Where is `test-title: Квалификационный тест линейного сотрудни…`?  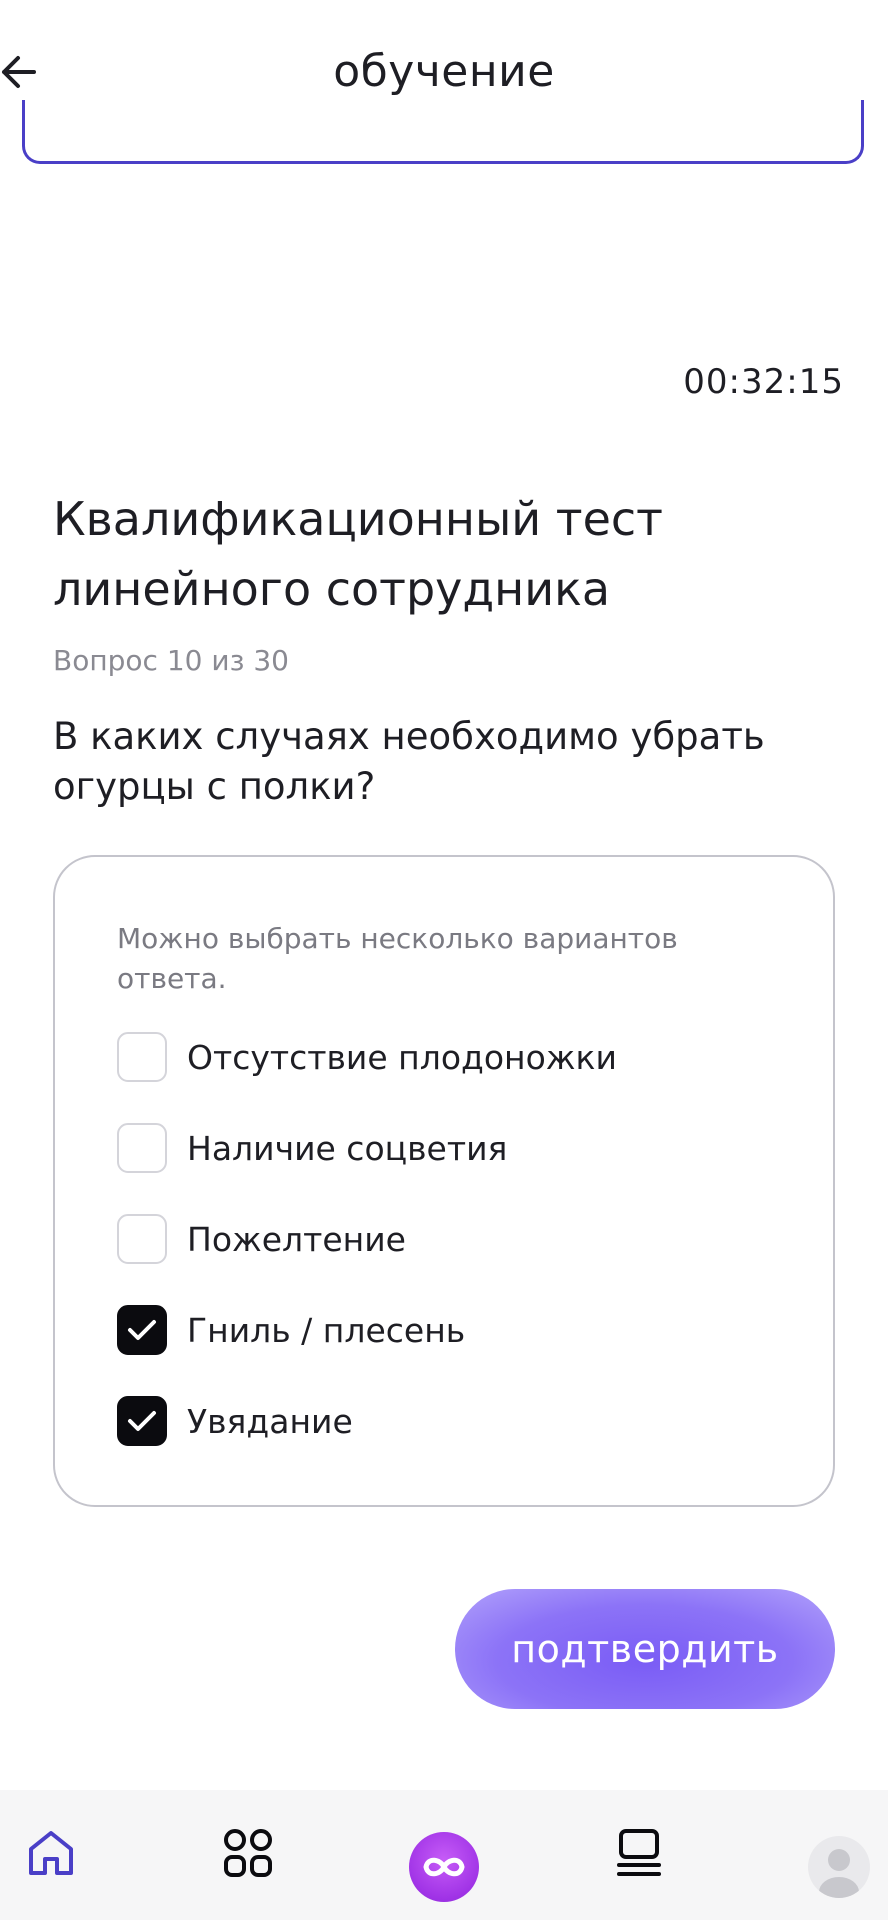 test-title: Квалификационный тест линейного сотрудни… is located at coordinates (358, 554).